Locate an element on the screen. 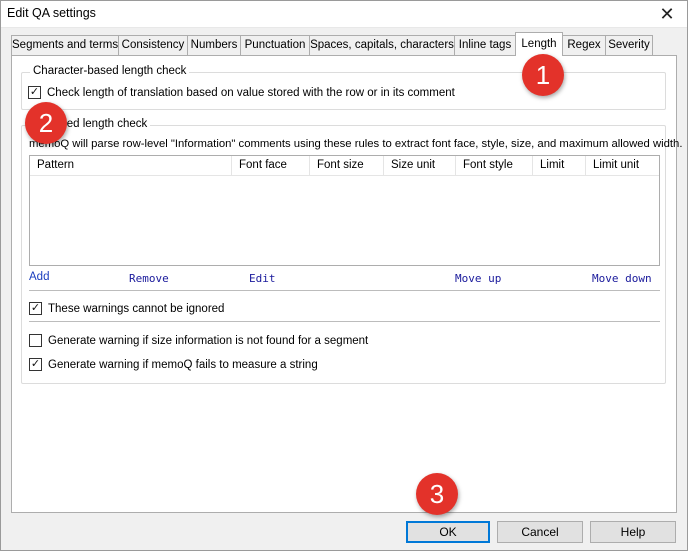 This screenshot has width=688, height=551. no-size-info-checkbox is located at coordinates (35, 340).